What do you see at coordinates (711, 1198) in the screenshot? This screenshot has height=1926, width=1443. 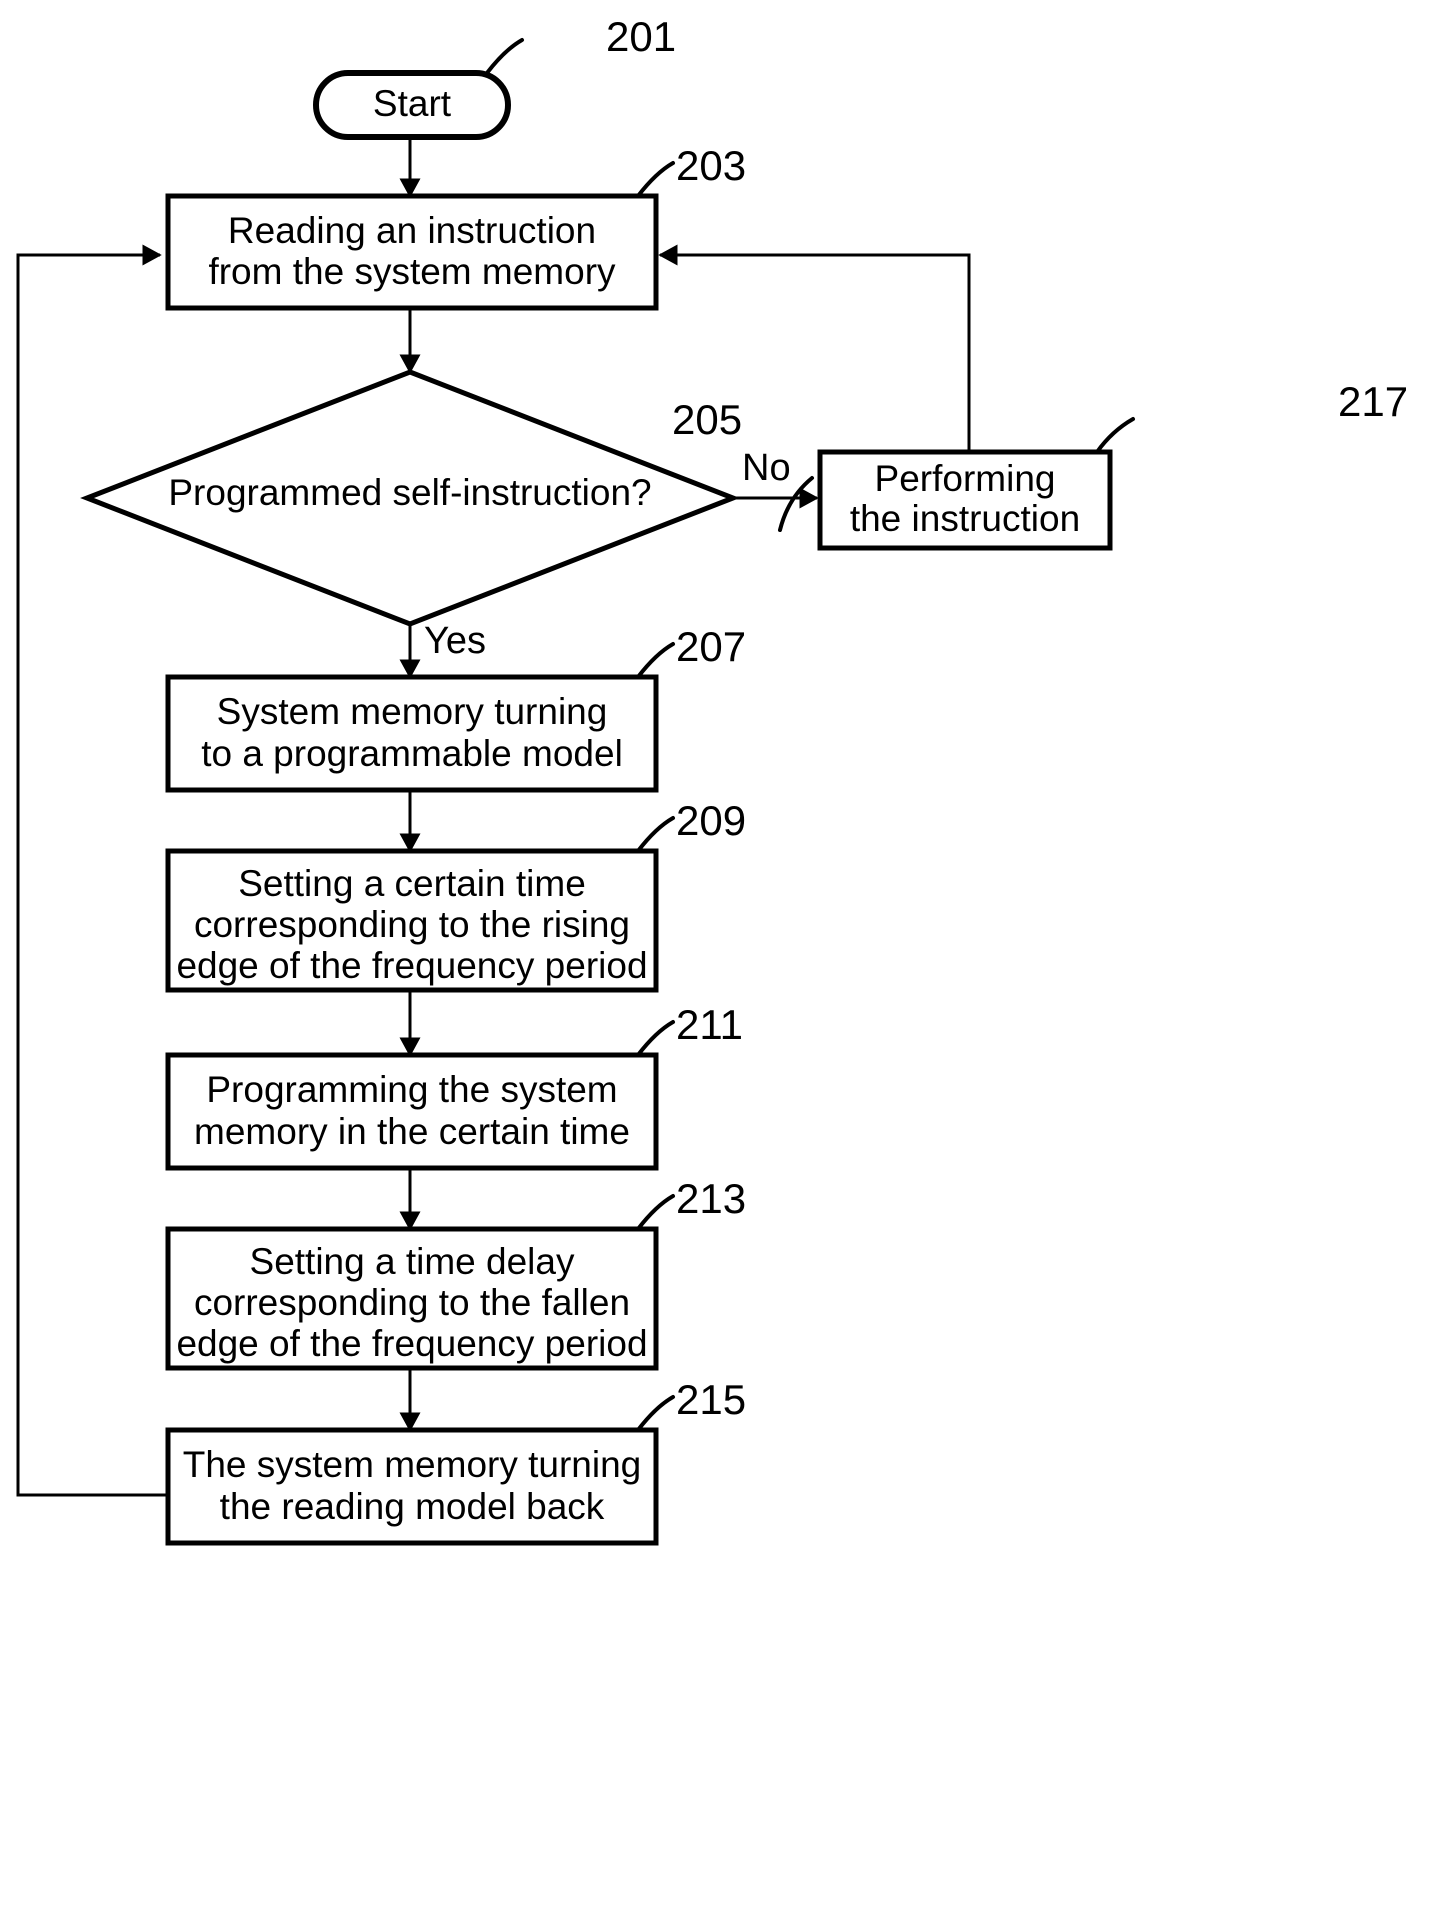 I see `ref-label-213: 213` at bounding box center [711, 1198].